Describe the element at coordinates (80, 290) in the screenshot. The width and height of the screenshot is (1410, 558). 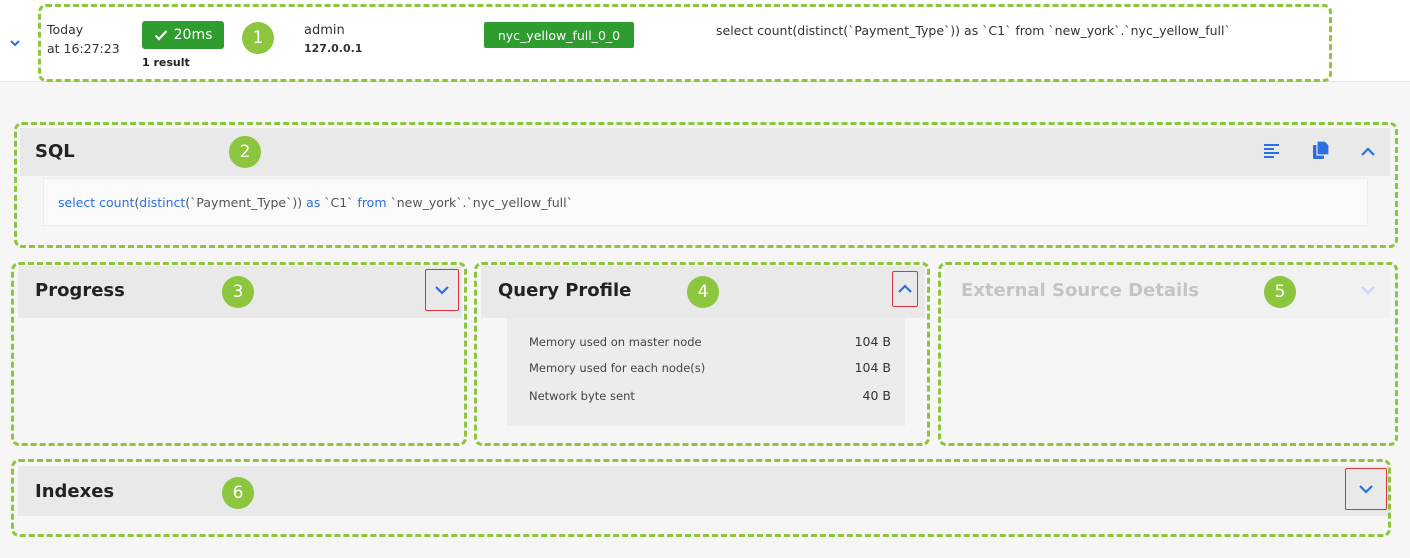
I see `progress-panel-title: Progress` at that location.